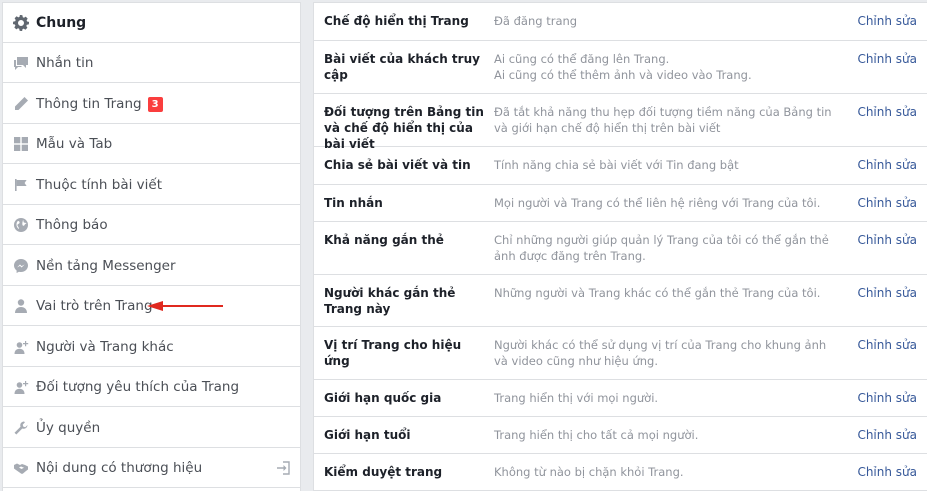  I want to click on sidebar-item-messenger-platform: Nền tảng Messenger, so click(151, 266).